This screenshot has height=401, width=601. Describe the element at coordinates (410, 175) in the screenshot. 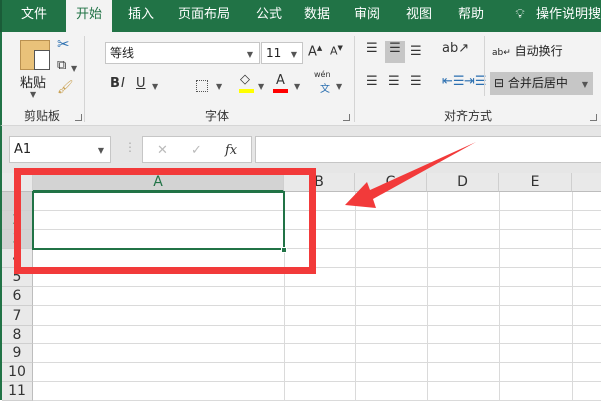

I see `annotation-arrow` at that location.